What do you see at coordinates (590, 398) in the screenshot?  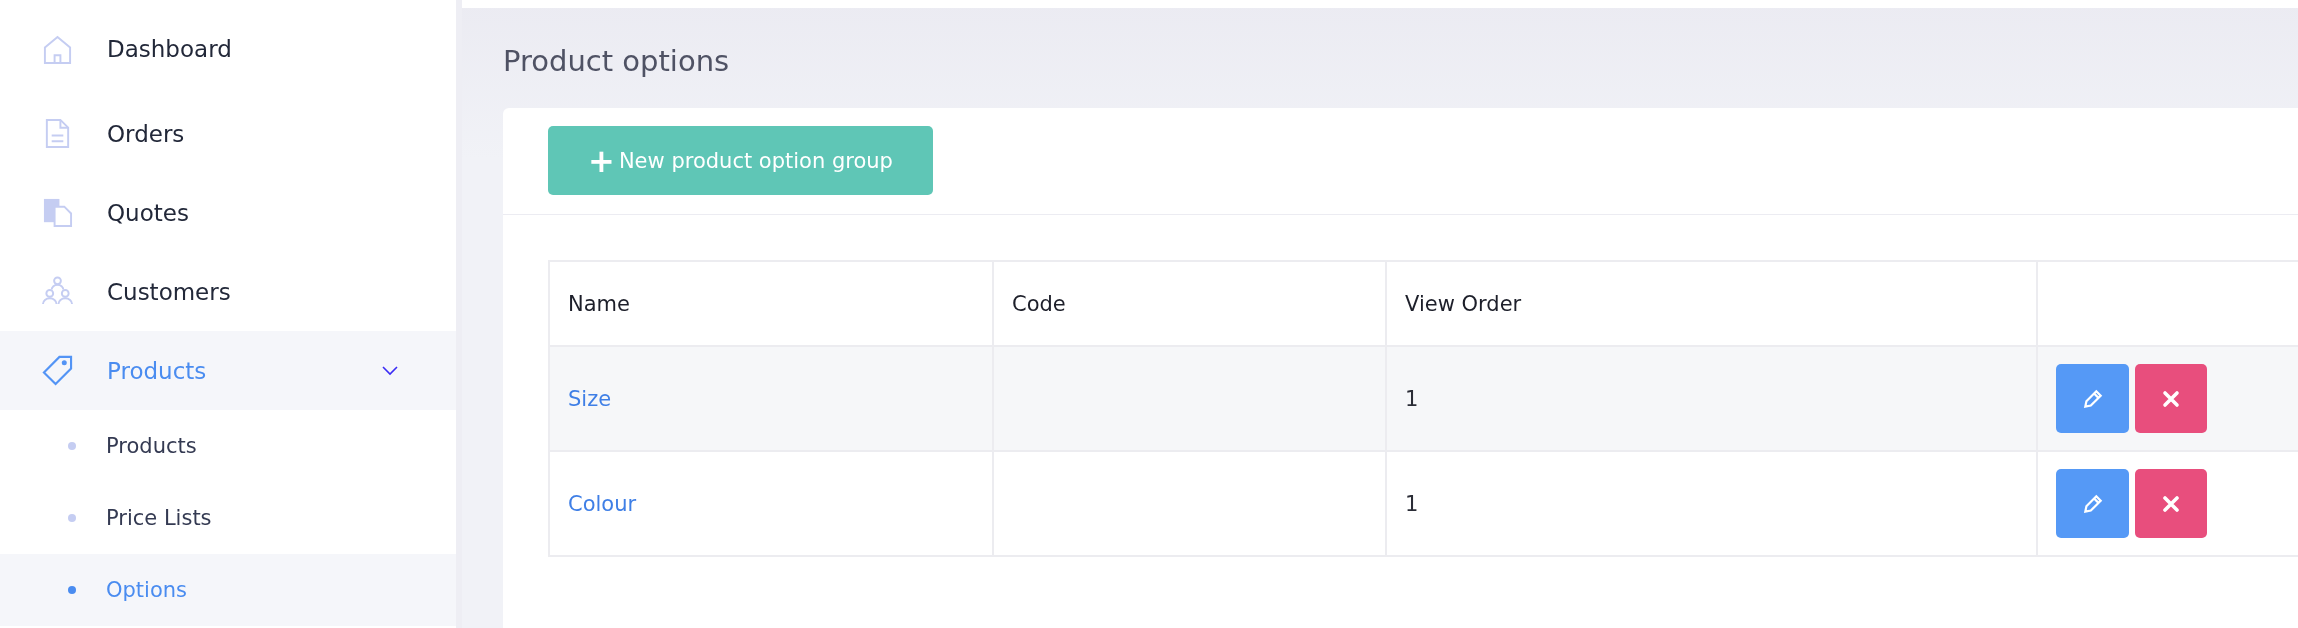 I see `name-link: Size` at bounding box center [590, 398].